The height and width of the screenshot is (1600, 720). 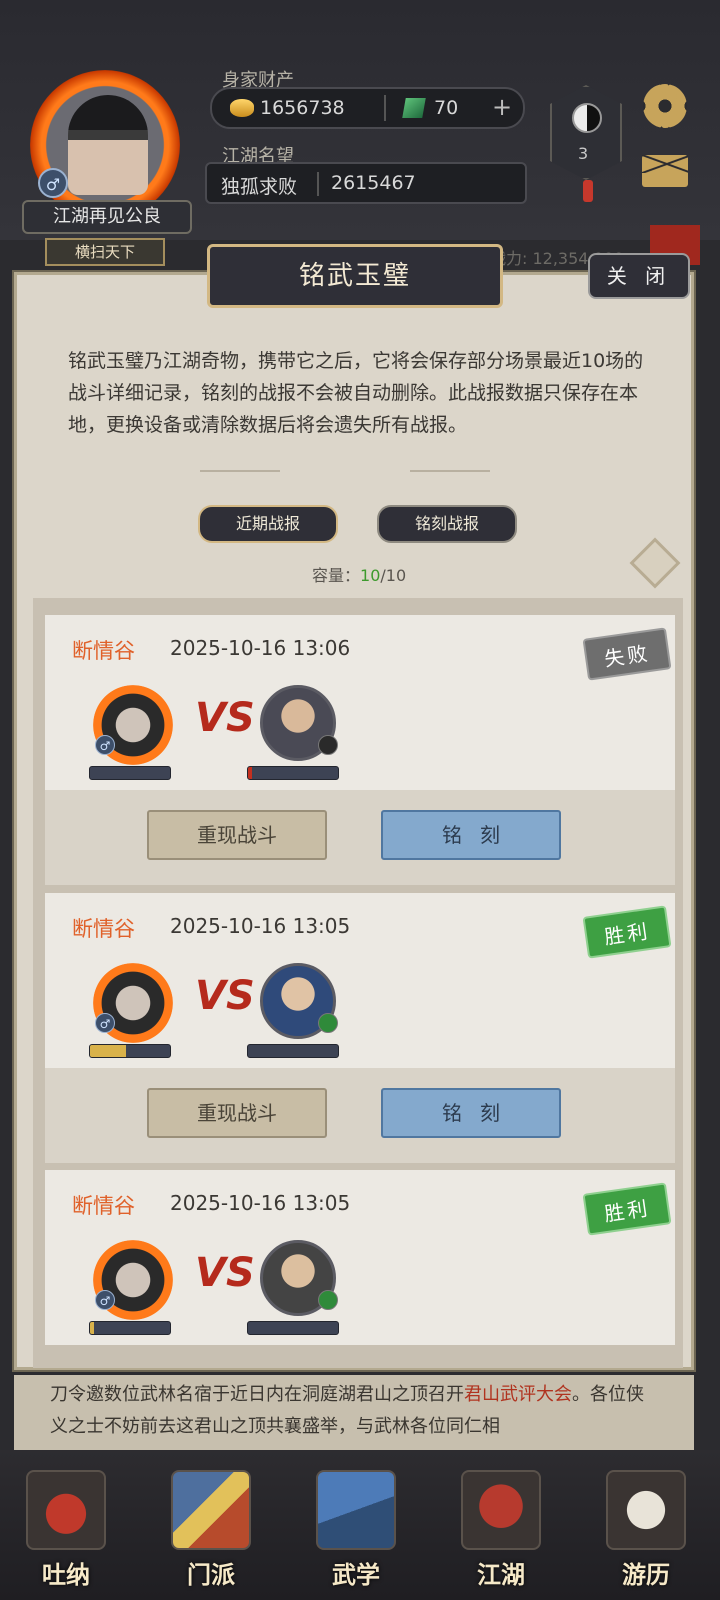 What do you see at coordinates (105, 252) in the screenshot?
I see `player-title: 横扫天下` at bounding box center [105, 252].